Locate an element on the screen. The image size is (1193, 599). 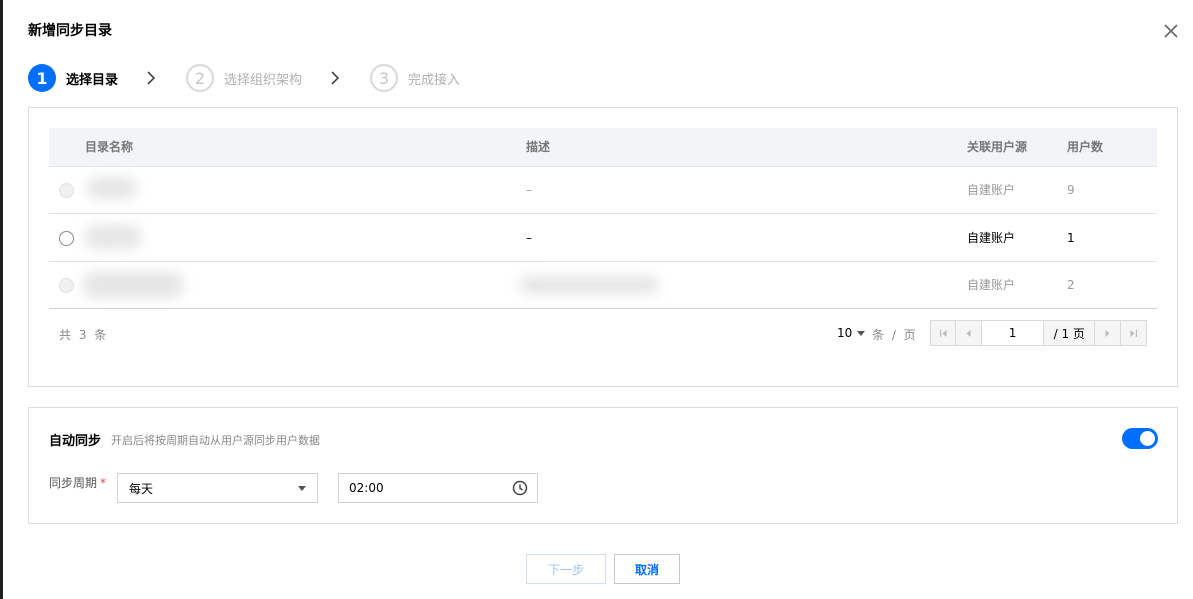
prev-page-button is located at coordinates (969, 333).